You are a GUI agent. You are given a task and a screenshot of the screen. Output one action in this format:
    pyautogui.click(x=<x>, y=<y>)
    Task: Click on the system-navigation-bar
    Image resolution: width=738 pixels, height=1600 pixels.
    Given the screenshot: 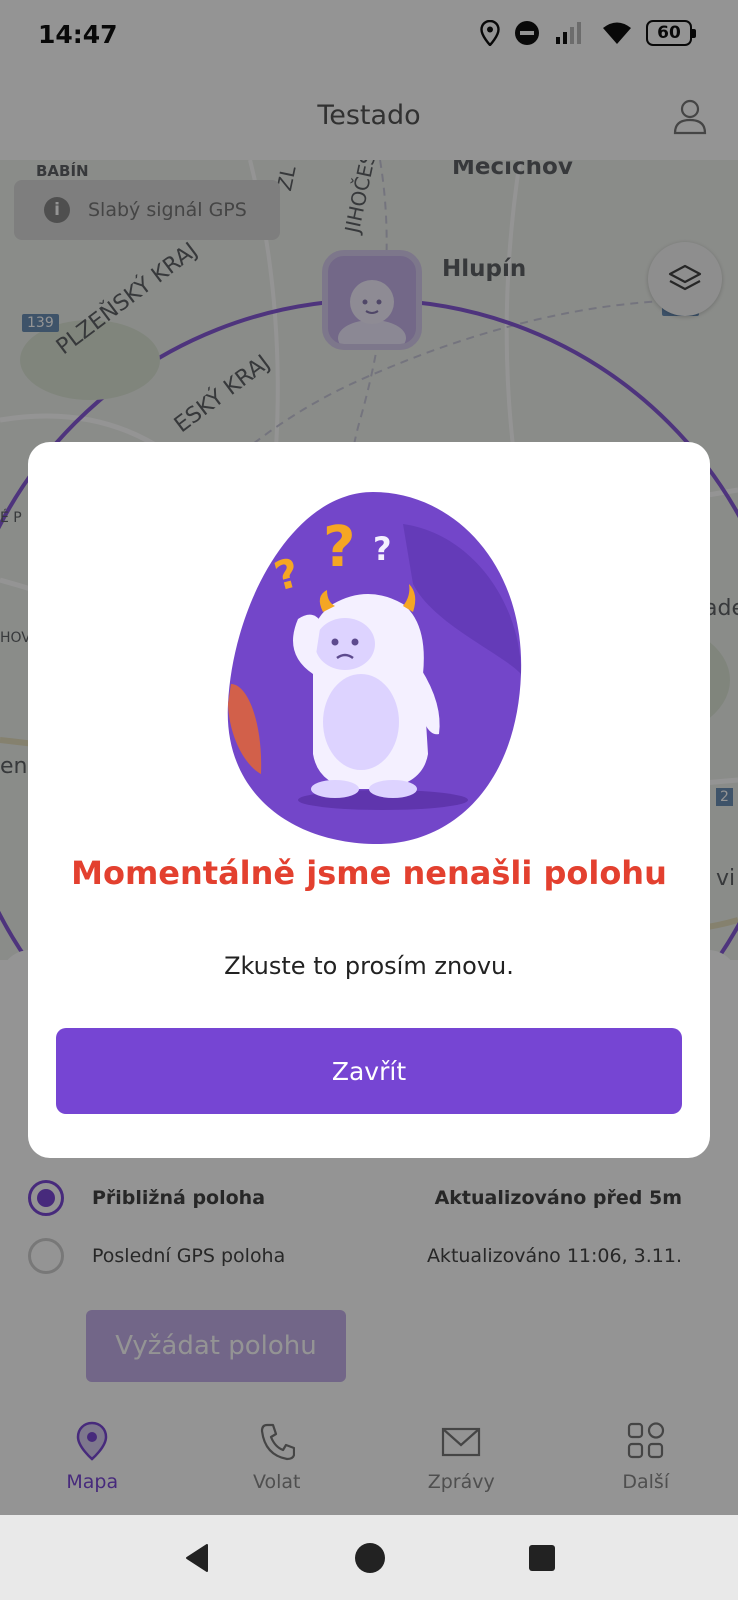 What is the action you would take?
    pyautogui.click(x=369, y=1557)
    